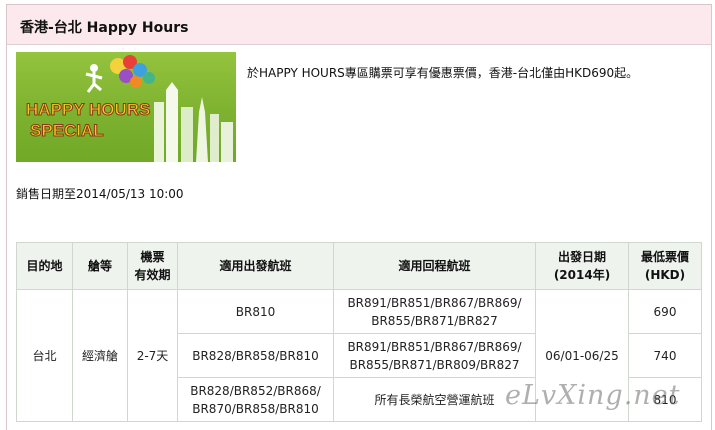 The height and width of the screenshot is (430, 715). What do you see at coordinates (255, 266) in the screenshot?
I see `col-outbound: 適用出發航班` at bounding box center [255, 266].